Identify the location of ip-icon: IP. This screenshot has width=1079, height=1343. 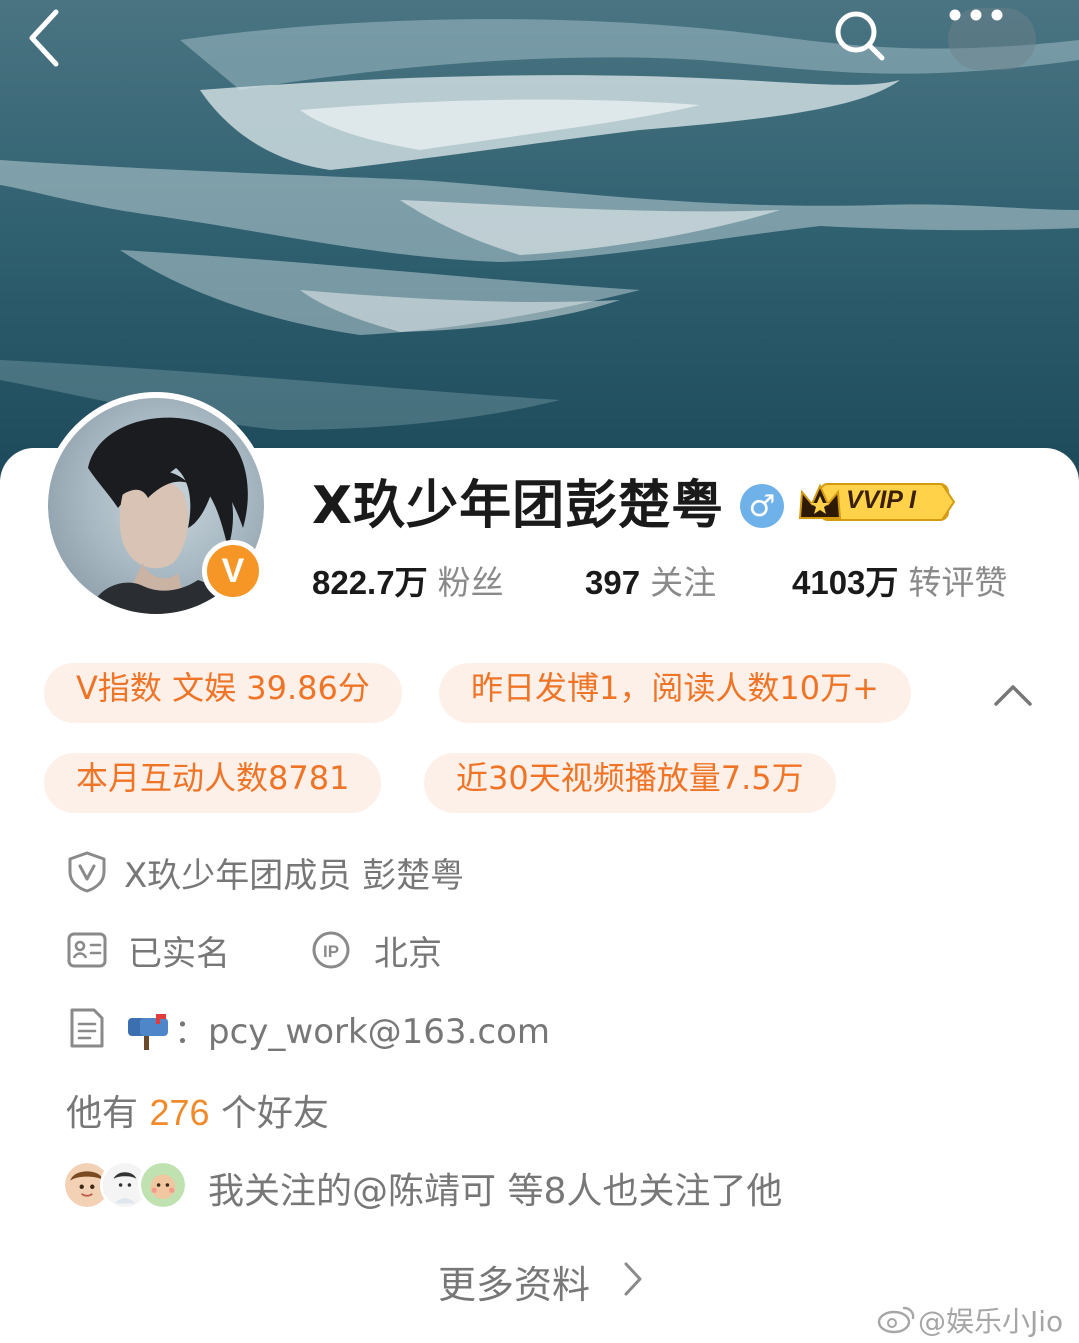
(331, 950).